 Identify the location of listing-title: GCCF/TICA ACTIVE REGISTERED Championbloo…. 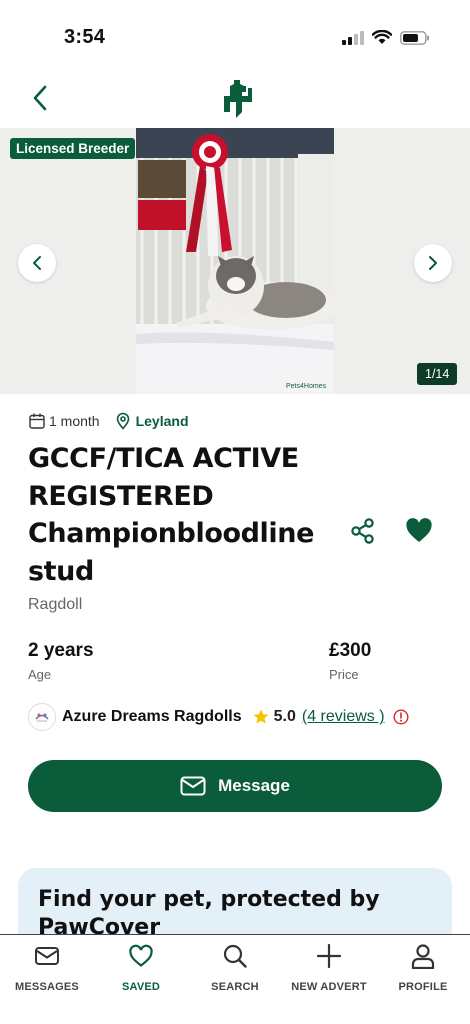
(183, 515).